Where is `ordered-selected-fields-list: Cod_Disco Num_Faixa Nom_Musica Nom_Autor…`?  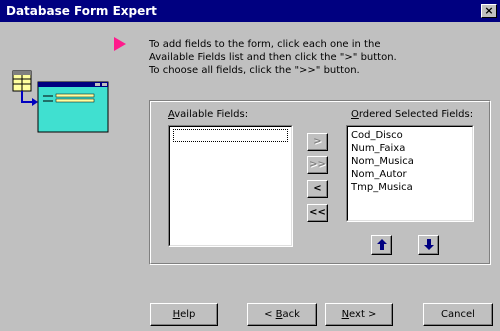 ordered-selected-fields-list: Cod_Disco Num_Faixa Nom_Musica Nom_Autor… is located at coordinates (410, 173).